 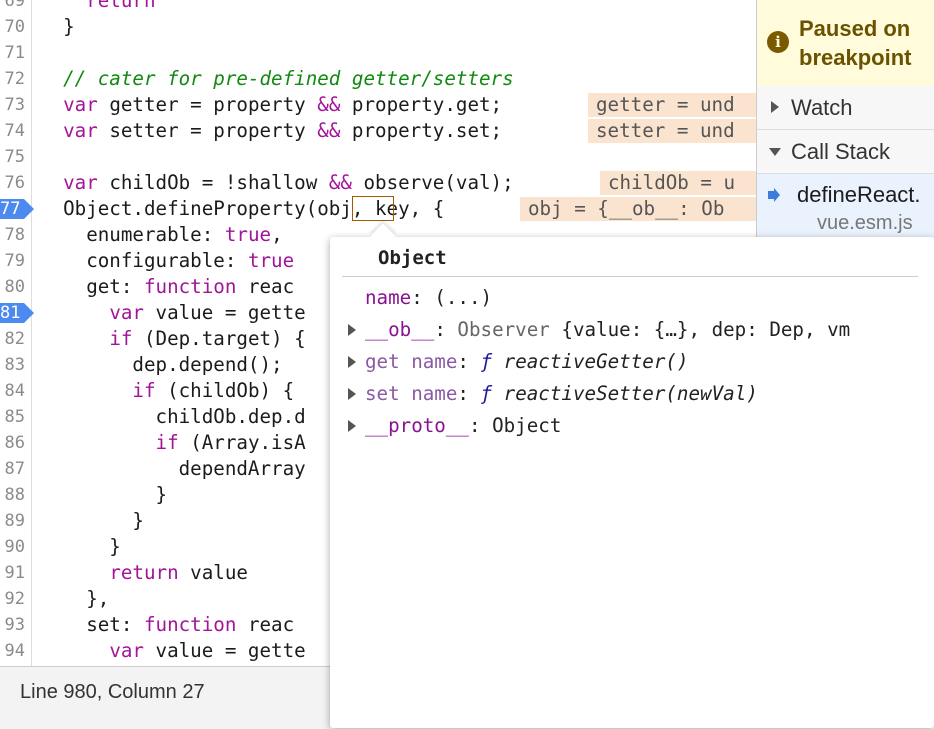 I want to click on line-number: 75, so click(x=12, y=157).